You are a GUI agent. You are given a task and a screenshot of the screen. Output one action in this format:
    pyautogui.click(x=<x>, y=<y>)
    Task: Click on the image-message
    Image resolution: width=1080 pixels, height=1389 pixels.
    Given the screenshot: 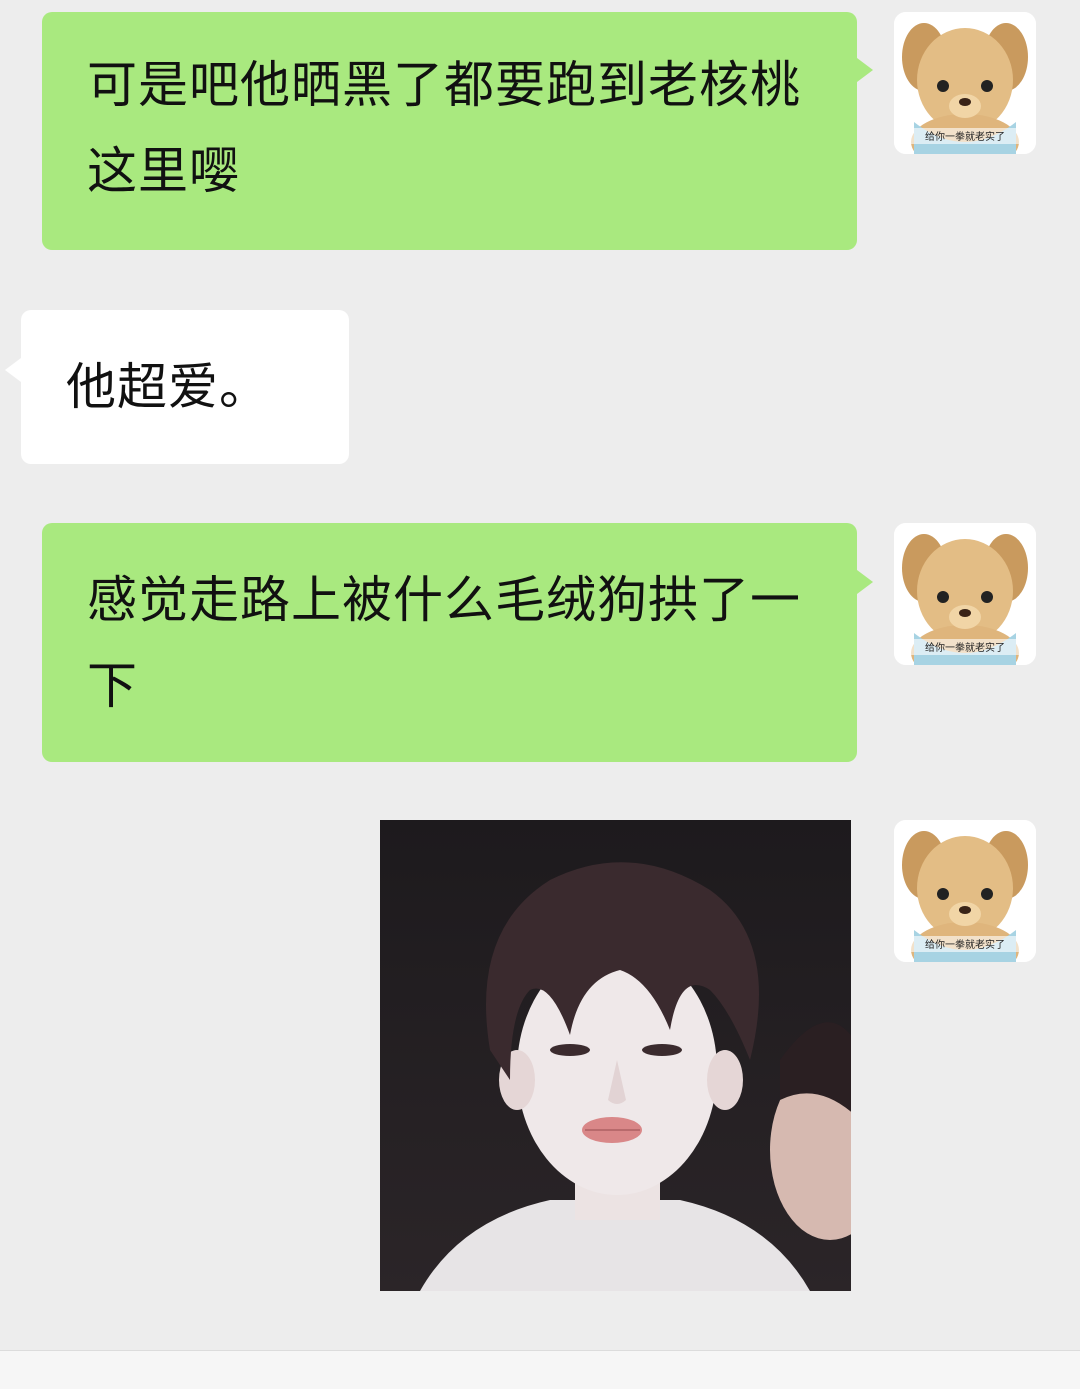 What is the action you would take?
    pyautogui.click(x=615, y=1055)
    